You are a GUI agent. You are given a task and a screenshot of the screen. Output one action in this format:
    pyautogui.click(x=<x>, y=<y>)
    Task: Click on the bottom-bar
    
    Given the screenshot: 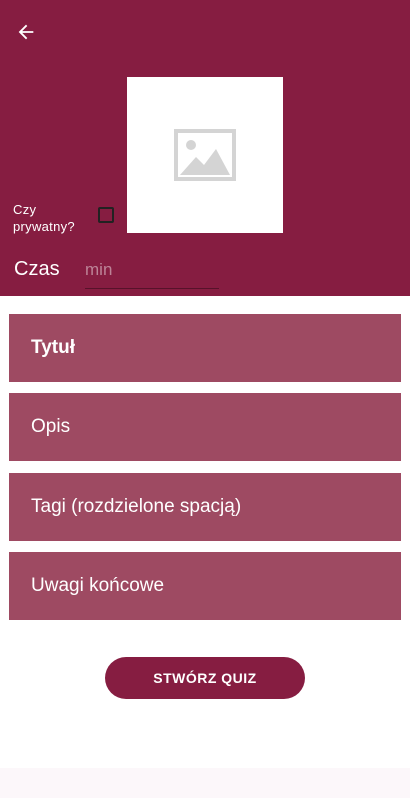 What is the action you would take?
    pyautogui.click(x=205, y=783)
    